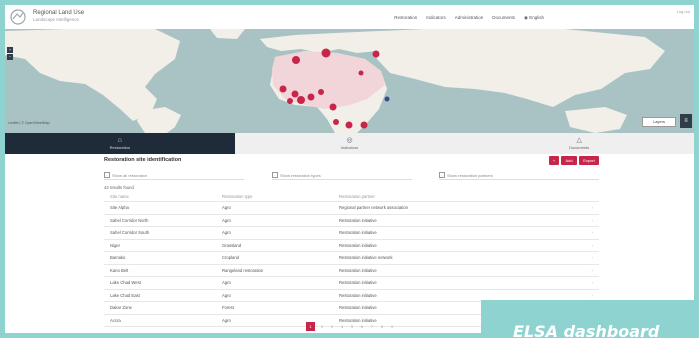  I want to click on page-button: 4, so click(342, 326).